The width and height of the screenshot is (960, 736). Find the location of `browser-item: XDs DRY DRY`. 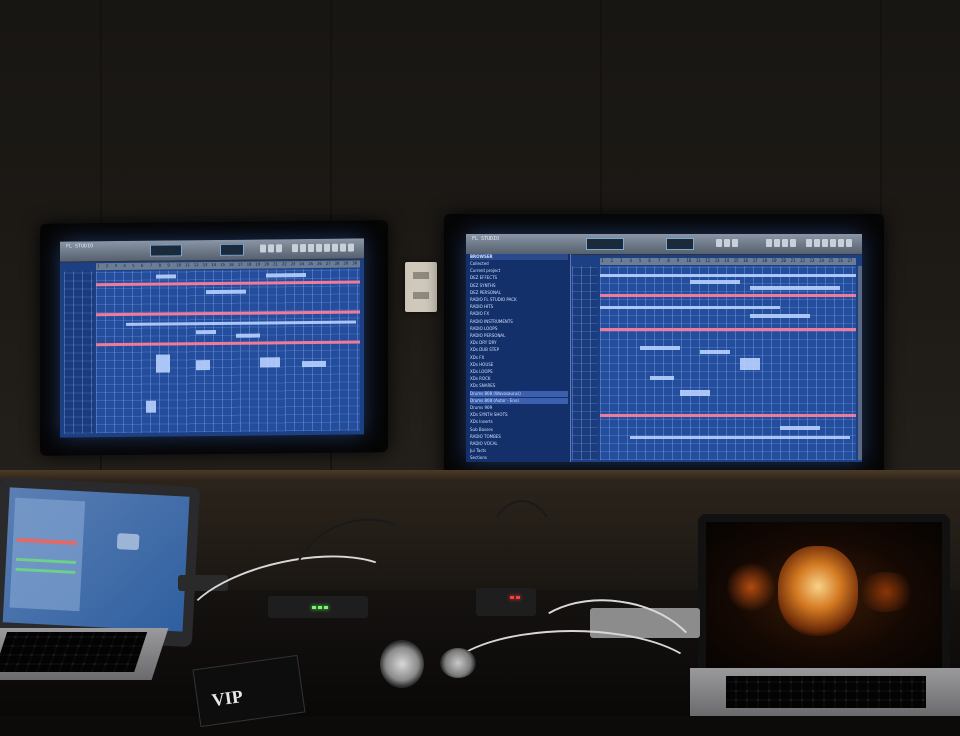

browser-item: XDs DRY DRY is located at coordinates (519, 343).